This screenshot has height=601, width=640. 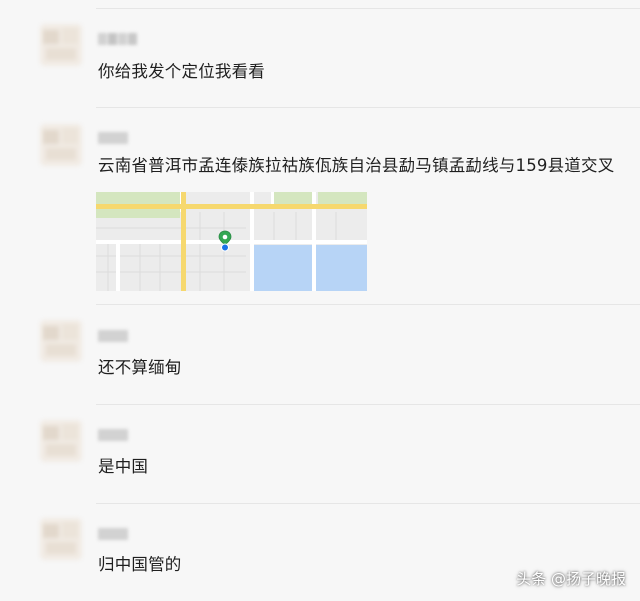 What do you see at coordinates (181, 71) in the screenshot?
I see `message-text: 你给我发个定位我看看` at bounding box center [181, 71].